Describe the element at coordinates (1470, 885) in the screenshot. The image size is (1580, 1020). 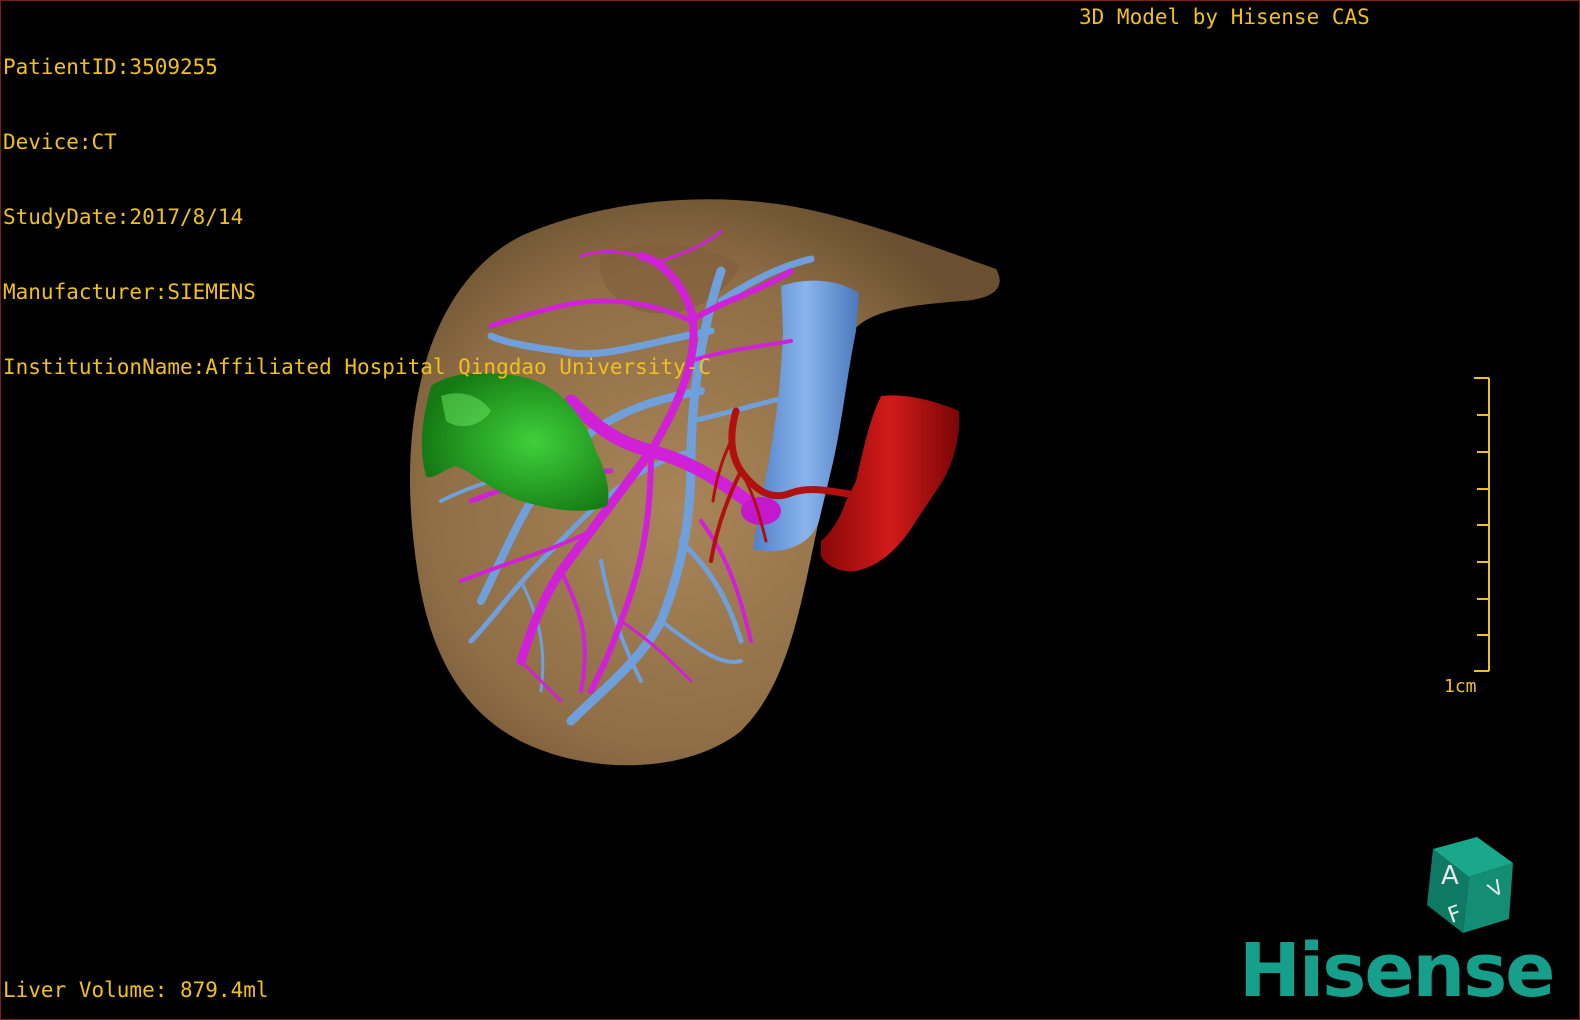
I see `orientation-cube: A F V` at that location.